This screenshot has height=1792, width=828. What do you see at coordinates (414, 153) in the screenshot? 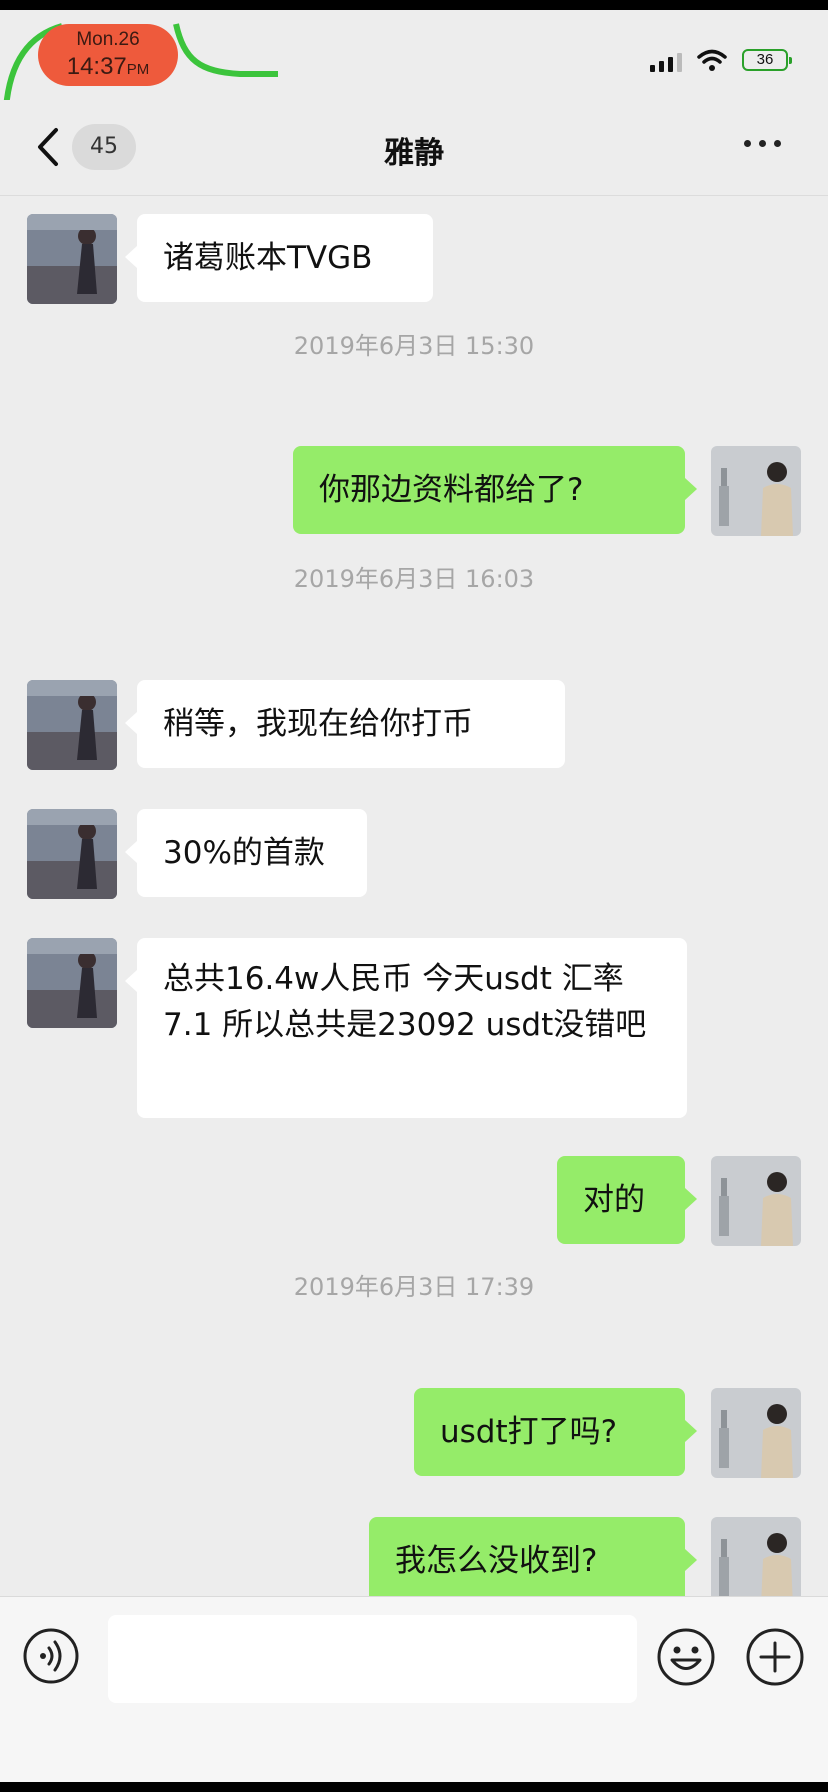
I see `chat-title: 雅静` at bounding box center [414, 153].